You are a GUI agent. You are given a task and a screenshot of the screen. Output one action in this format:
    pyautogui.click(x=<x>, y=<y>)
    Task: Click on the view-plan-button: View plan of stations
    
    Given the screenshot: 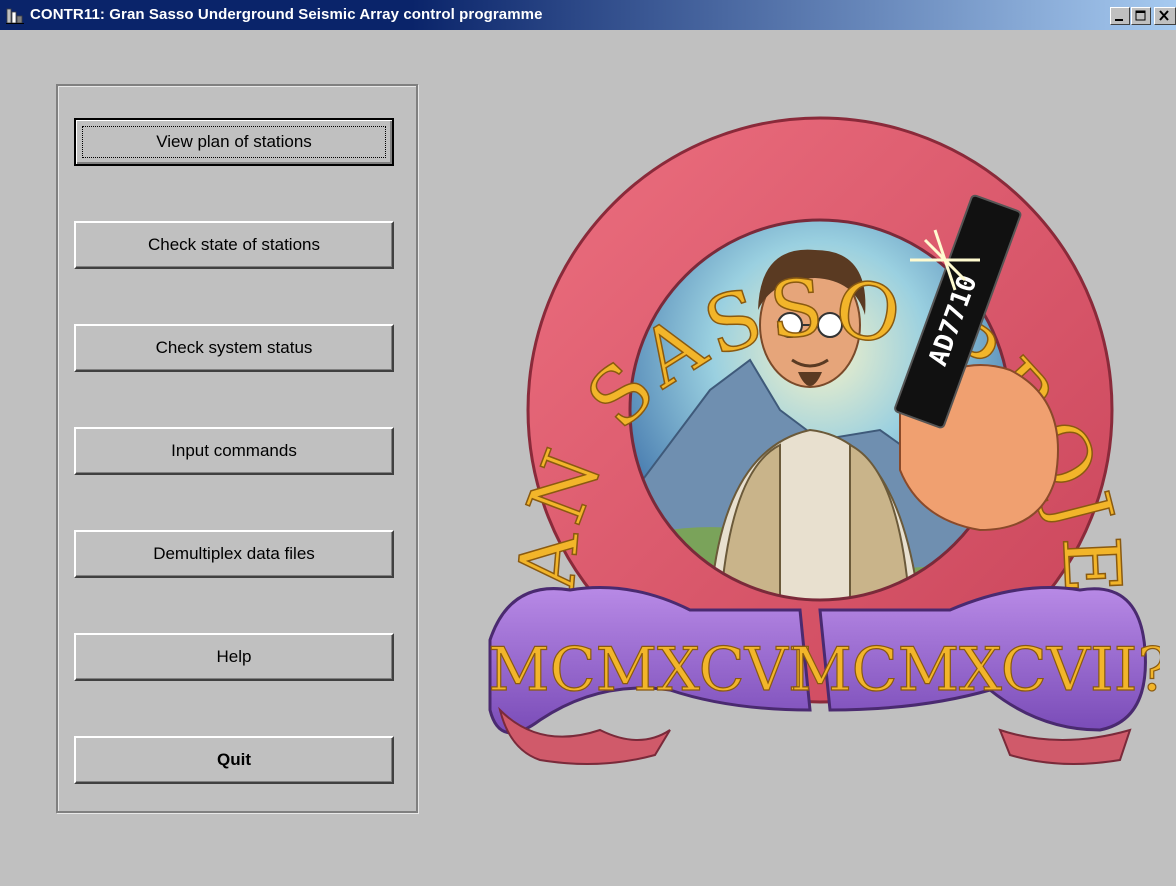 What is the action you would take?
    pyautogui.click(x=234, y=142)
    